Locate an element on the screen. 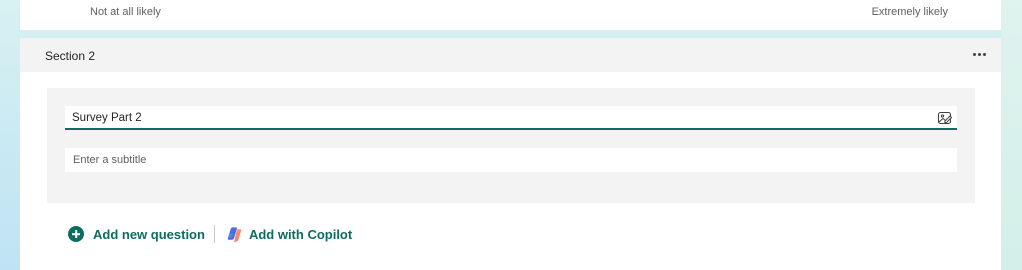 This screenshot has height=270, width=1022. section-actions: Add new question Add with Copilot is located at coordinates (210, 234).